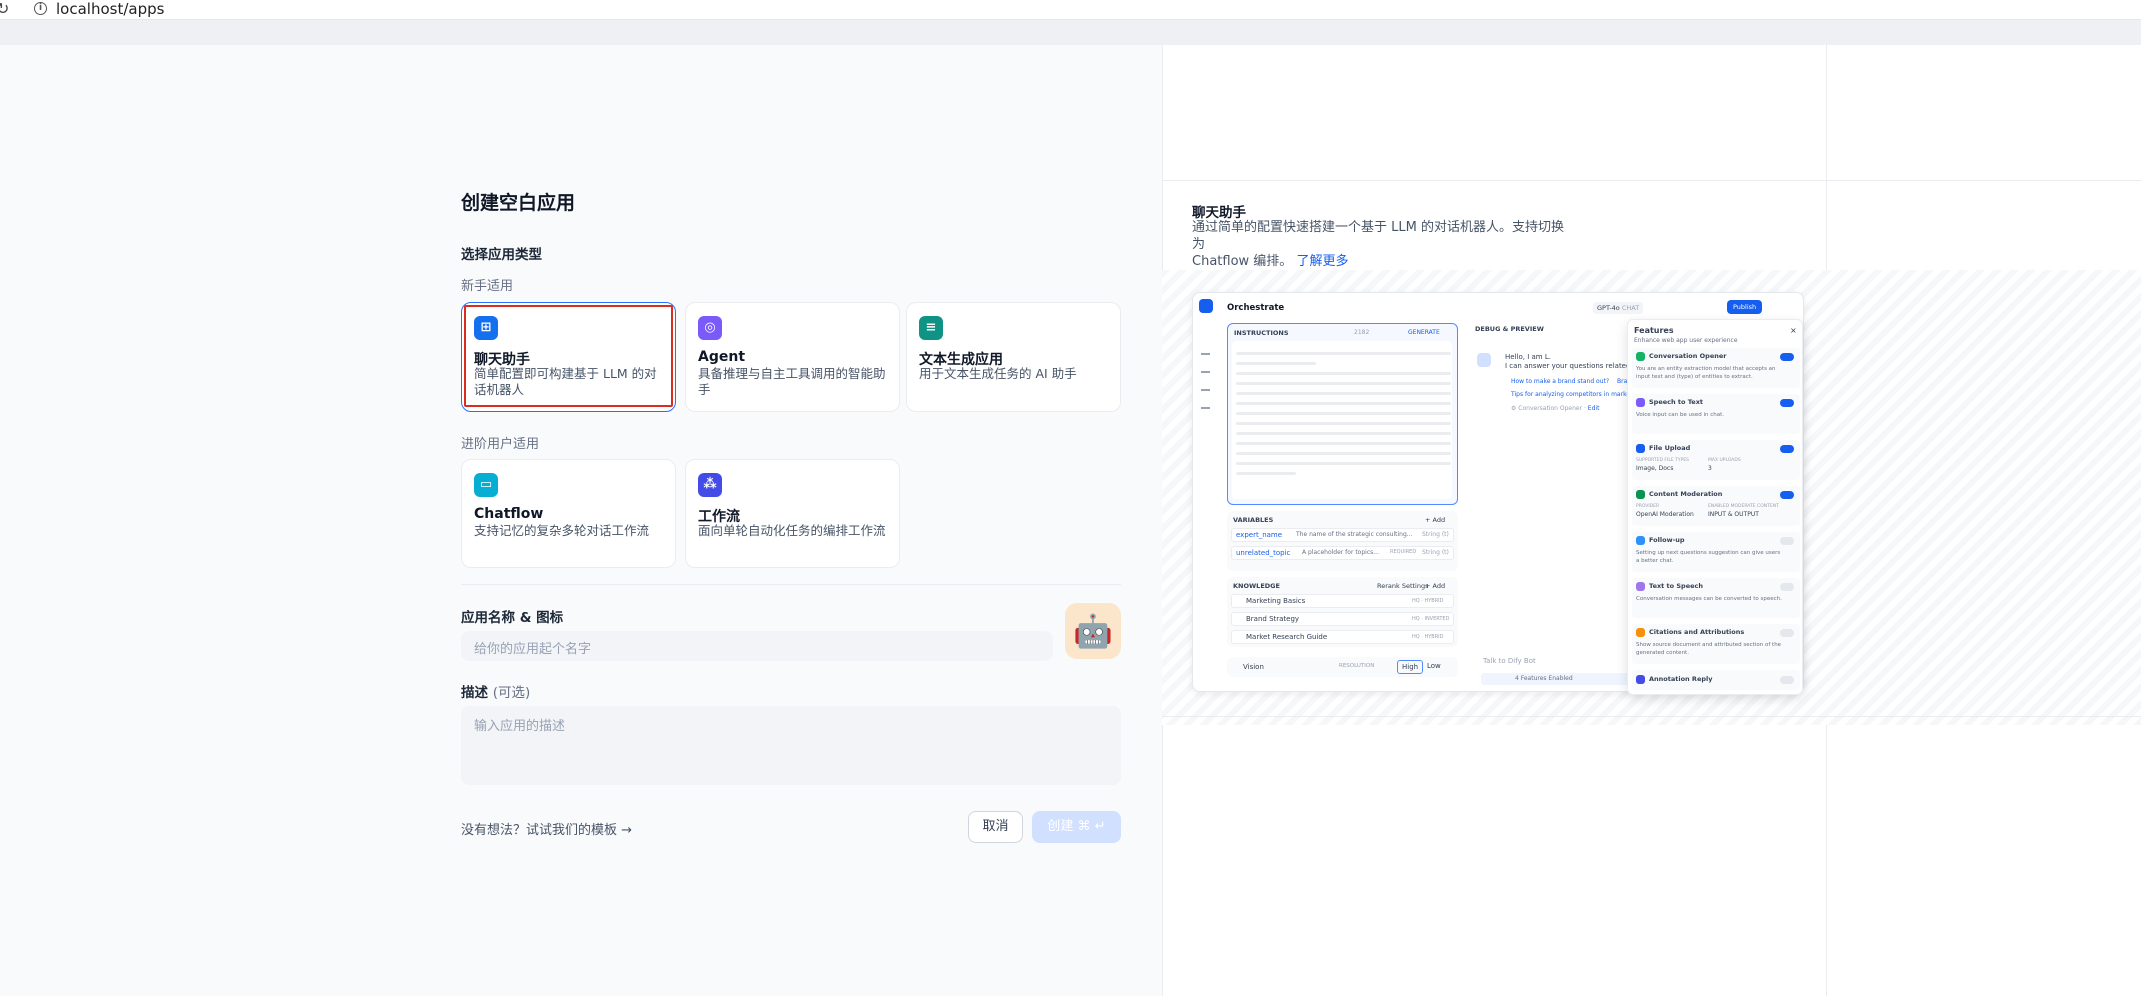 The width and height of the screenshot is (2141, 996). Describe the element at coordinates (1793, 330) in the screenshot. I see `close-icon: ×` at that location.